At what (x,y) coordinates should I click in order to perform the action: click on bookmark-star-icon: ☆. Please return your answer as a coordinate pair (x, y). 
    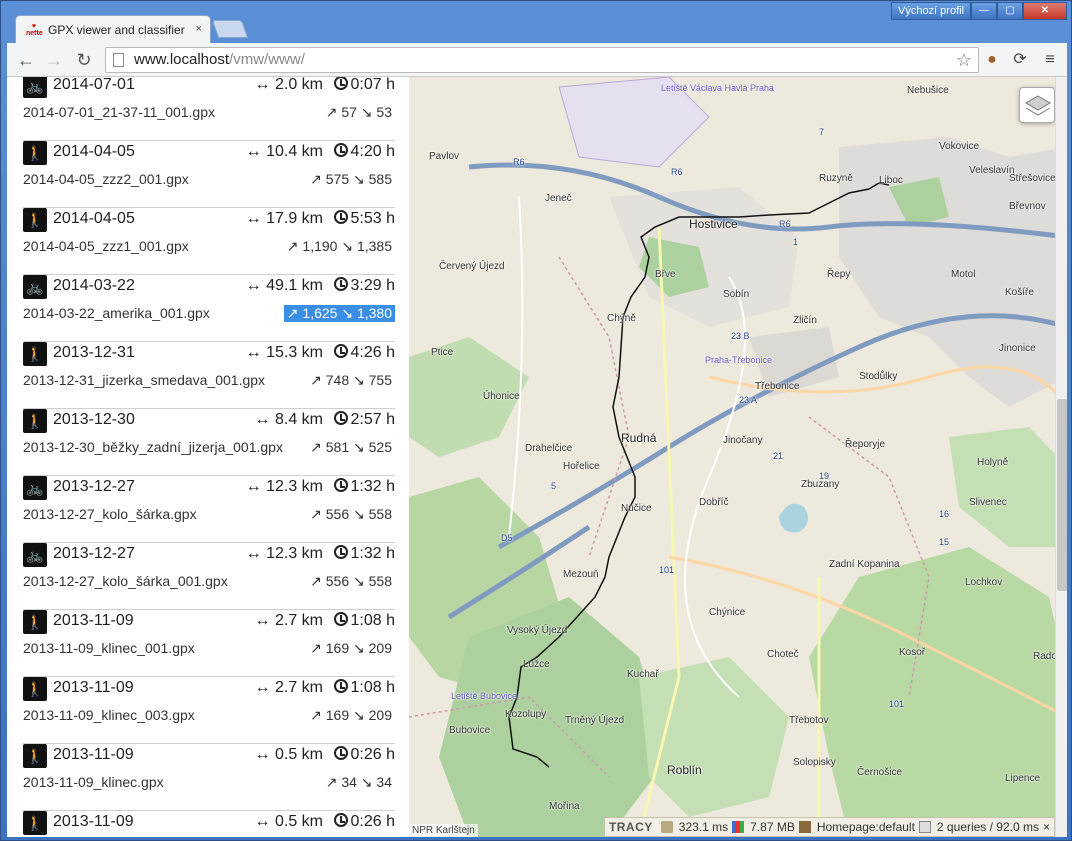
    Looking at the image, I should click on (964, 60).